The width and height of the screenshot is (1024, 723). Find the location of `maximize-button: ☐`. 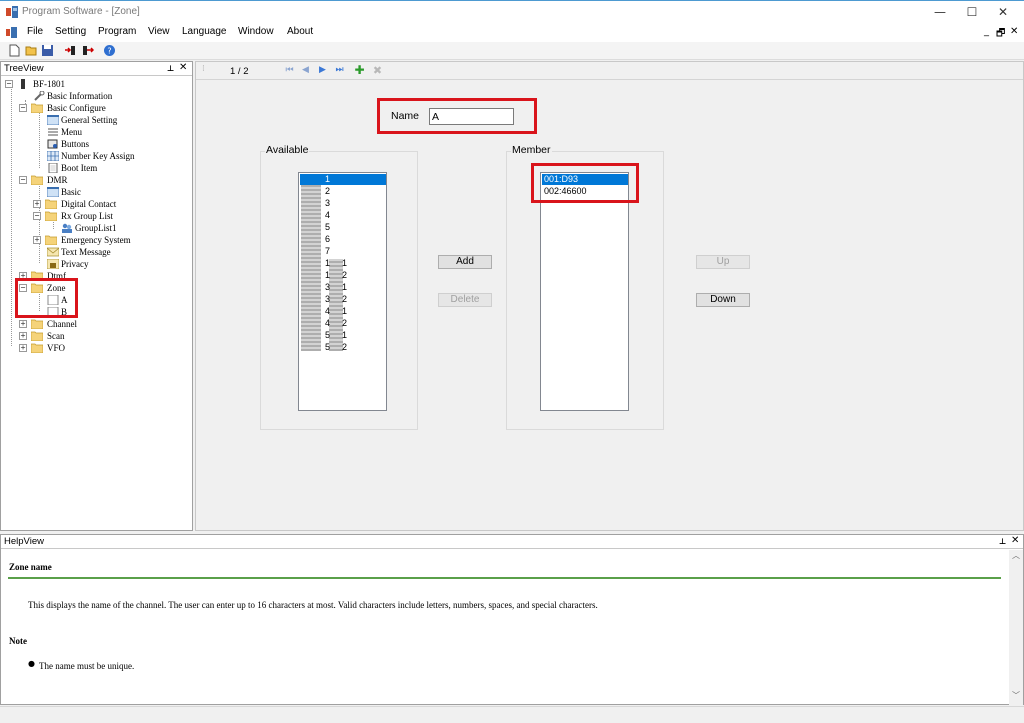

maximize-button: ☐ is located at coordinates (972, 12).